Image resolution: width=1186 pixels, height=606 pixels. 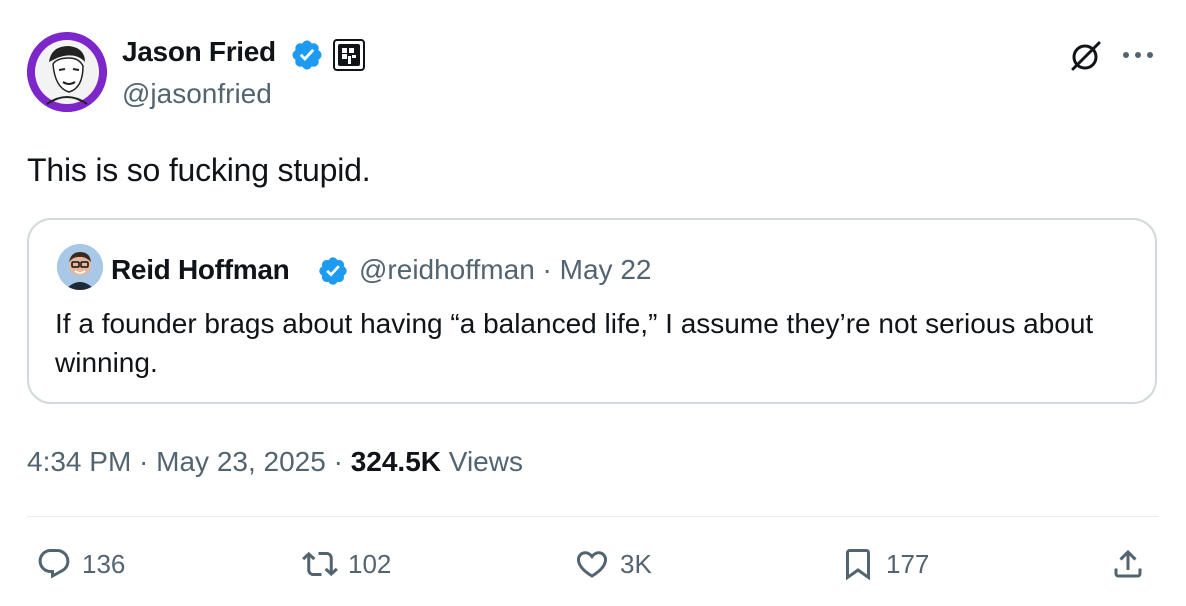 I want to click on author-avatar, so click(x=67, y=72).